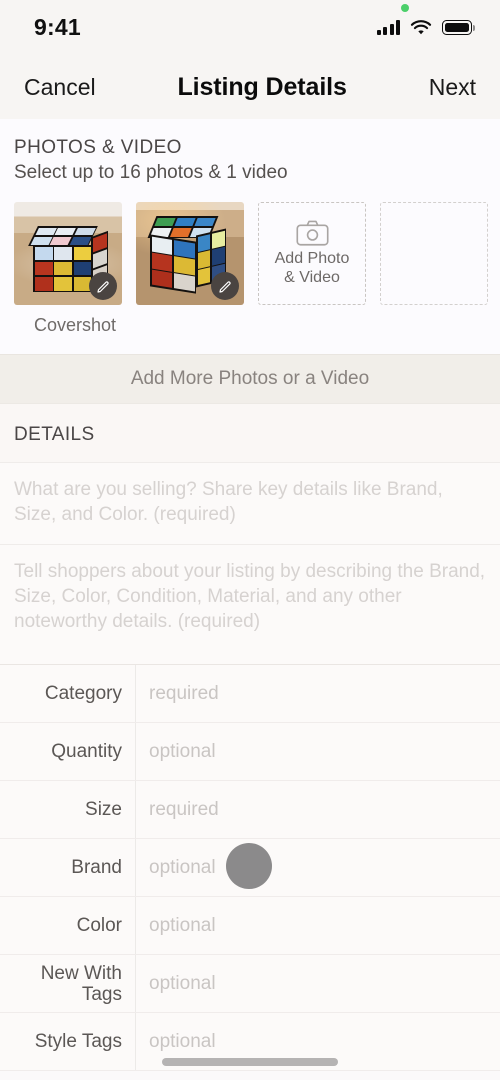 The image size is (500, 1080). I want to click on status-bar: 9:41, so click(250, 27).